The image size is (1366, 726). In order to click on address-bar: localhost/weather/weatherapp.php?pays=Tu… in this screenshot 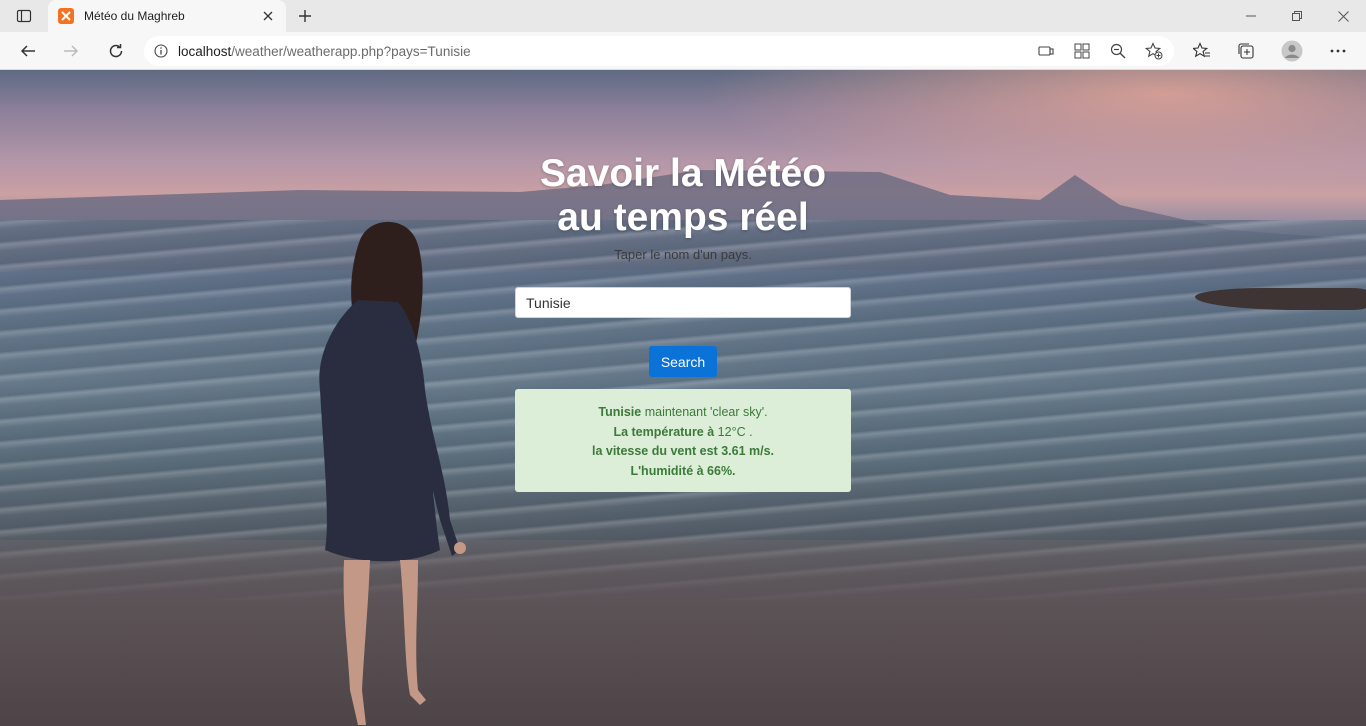, I will do `click(659, 51)`.